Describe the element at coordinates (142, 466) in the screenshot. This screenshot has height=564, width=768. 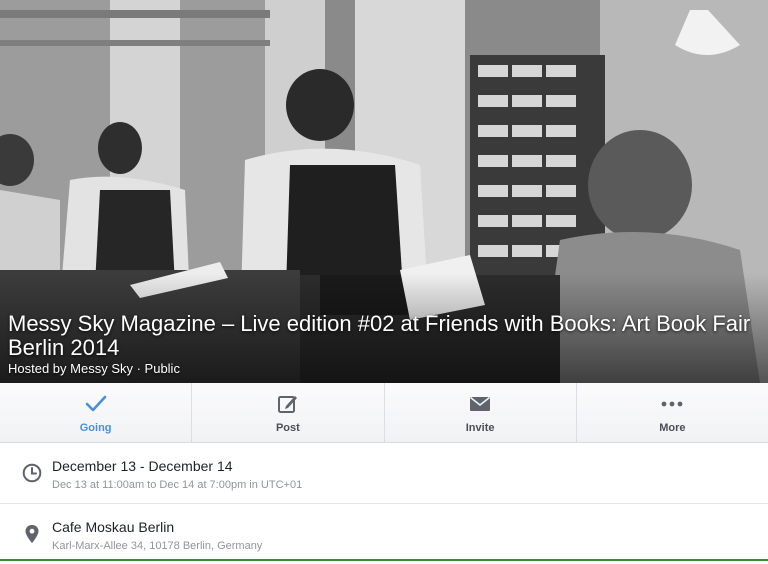
I see `event-date-range: December 13 - December 14` at that location.